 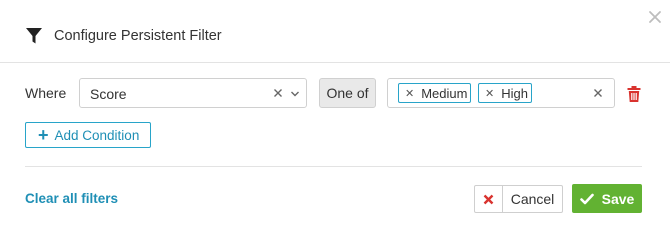 What do you see at coordinates (532, 199) in the screenshot?
I see `cancel-label: Cancel` at bounding box center [532, 199].